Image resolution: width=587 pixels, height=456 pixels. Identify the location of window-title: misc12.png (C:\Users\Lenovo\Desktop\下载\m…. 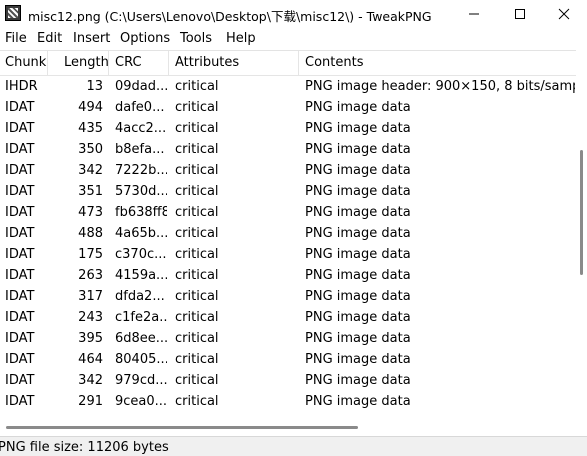
(230, 16).